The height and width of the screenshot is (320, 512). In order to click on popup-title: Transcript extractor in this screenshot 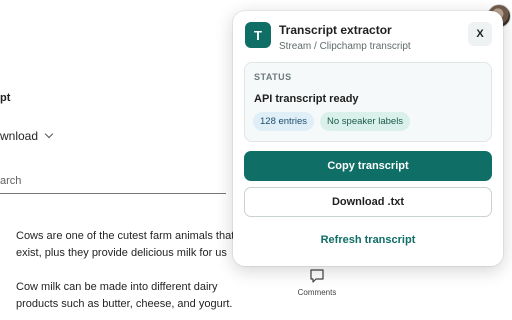, I will do `click(335, 30)`.